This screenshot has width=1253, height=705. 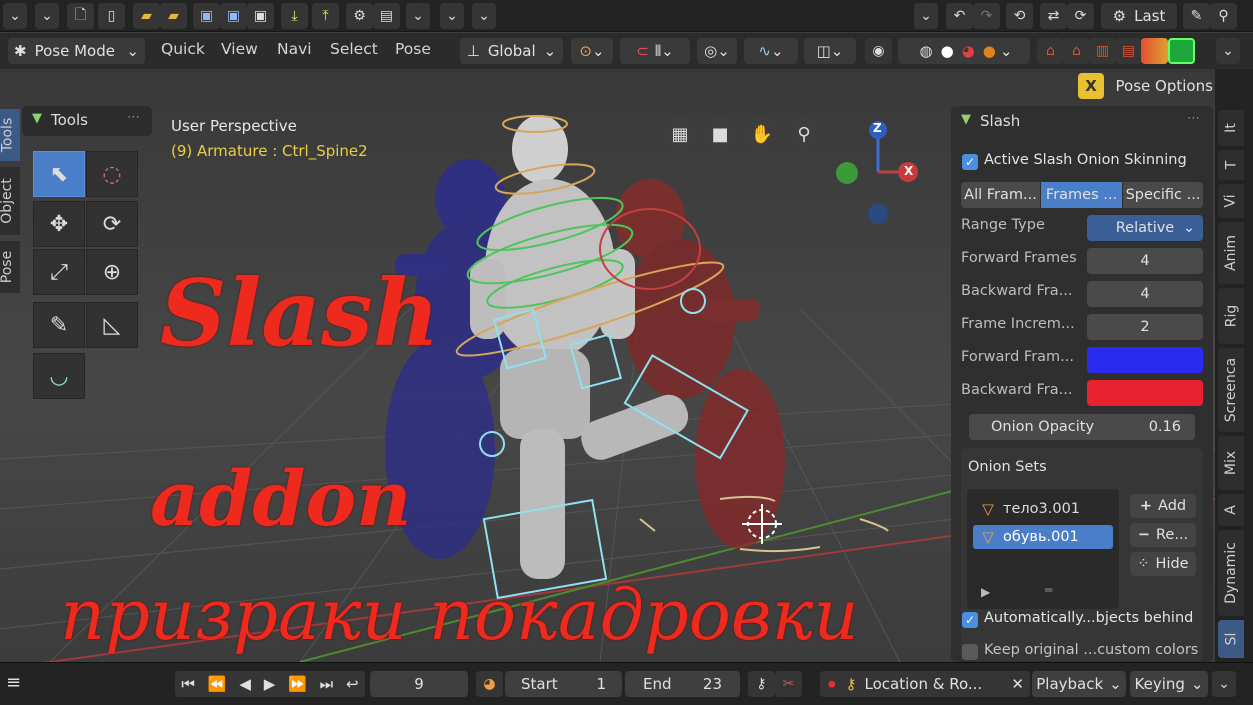 I want to click on home-icon: ⌂, so click(x=1050, y=51).